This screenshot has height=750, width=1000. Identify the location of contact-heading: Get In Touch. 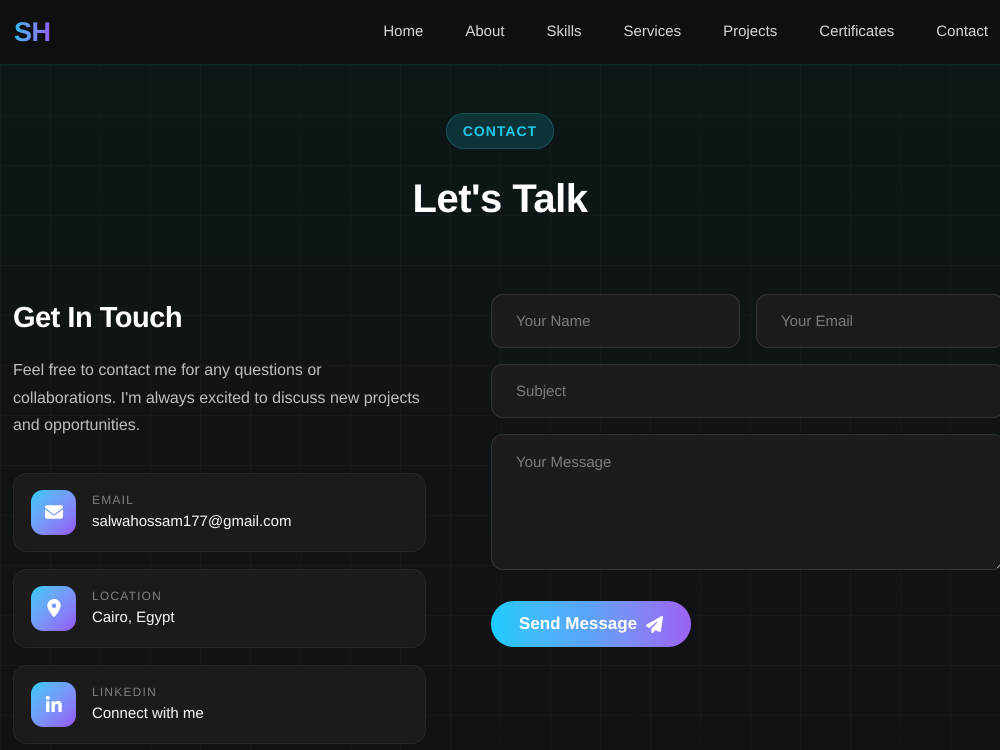
(98, 318).